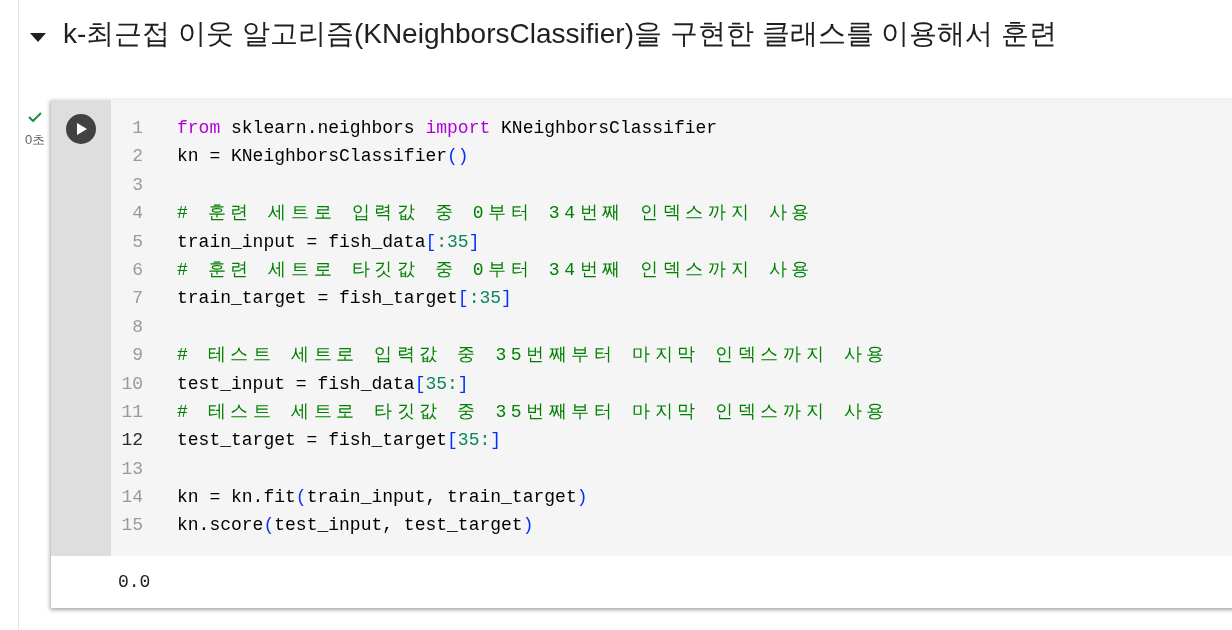  Describe the element at coordinates (137, 185) in the screenshot. I see `line-number: 3` at that location.